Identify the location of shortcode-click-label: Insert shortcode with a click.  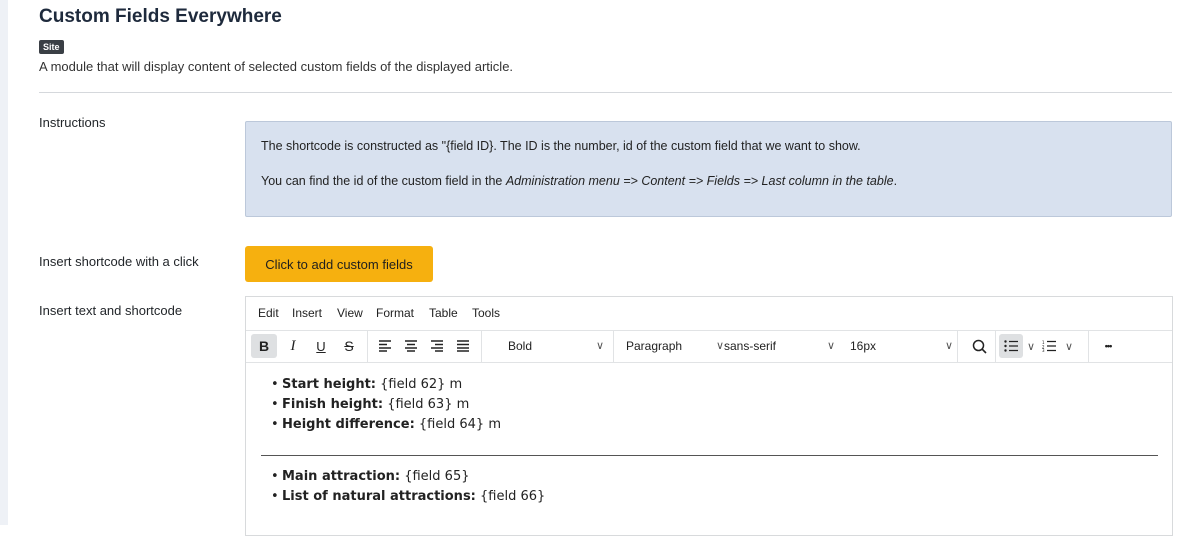
(119, 261).